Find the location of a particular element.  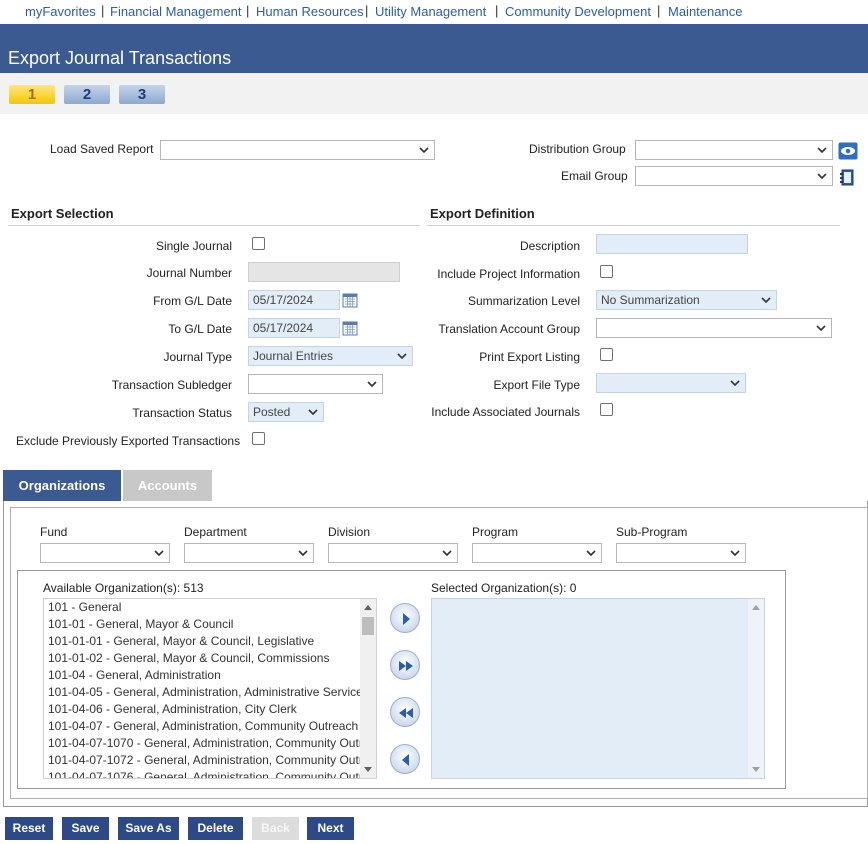

department-select is located at coordinates (249, 553).